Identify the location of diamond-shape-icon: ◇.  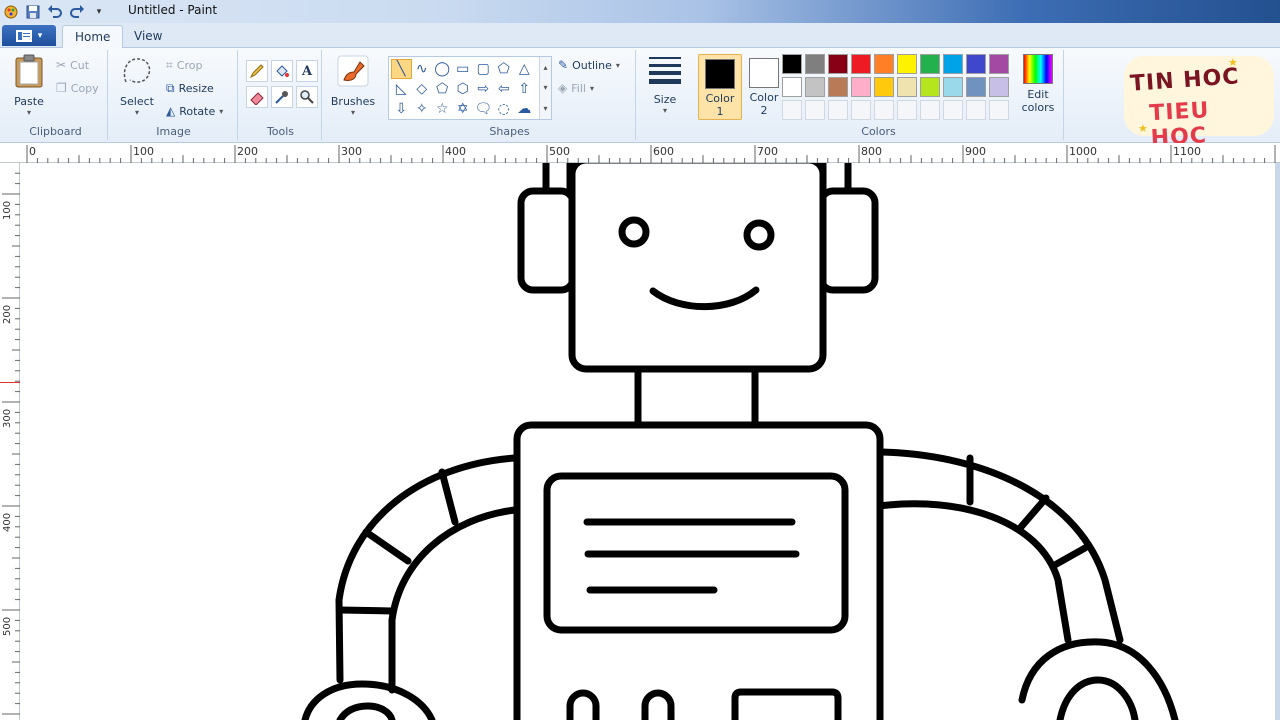
(422, 89).